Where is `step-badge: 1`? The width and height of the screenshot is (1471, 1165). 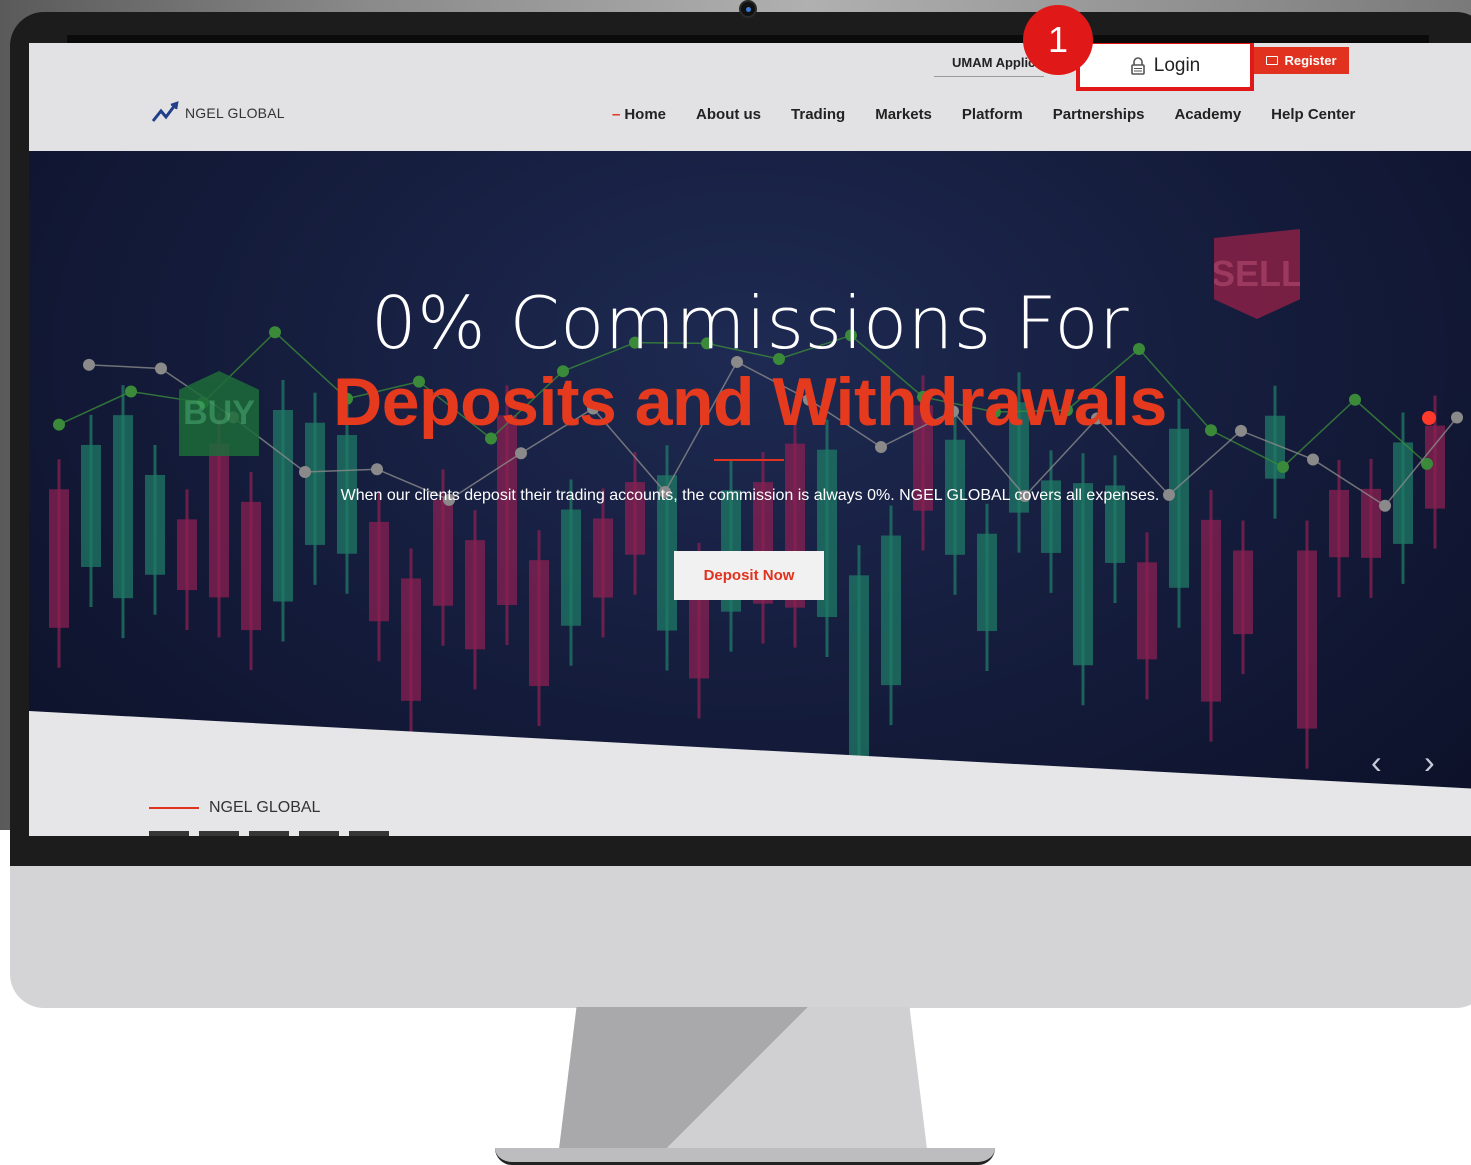
step-badge: 1 is located at coordinates (1058, 40).